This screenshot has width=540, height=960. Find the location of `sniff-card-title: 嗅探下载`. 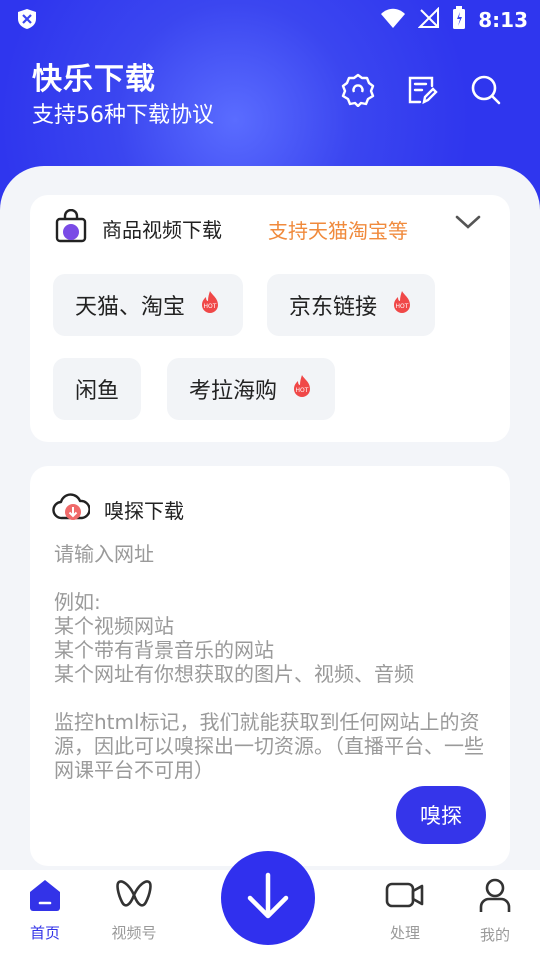

sniff-card-title: 嗅探下载 is located at coordinates (144, 510).